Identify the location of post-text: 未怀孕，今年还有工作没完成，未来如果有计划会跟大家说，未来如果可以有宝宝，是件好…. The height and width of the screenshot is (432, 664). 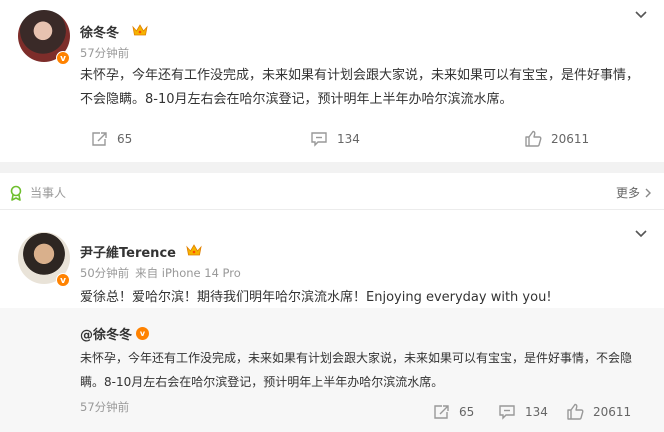
(360, 87).